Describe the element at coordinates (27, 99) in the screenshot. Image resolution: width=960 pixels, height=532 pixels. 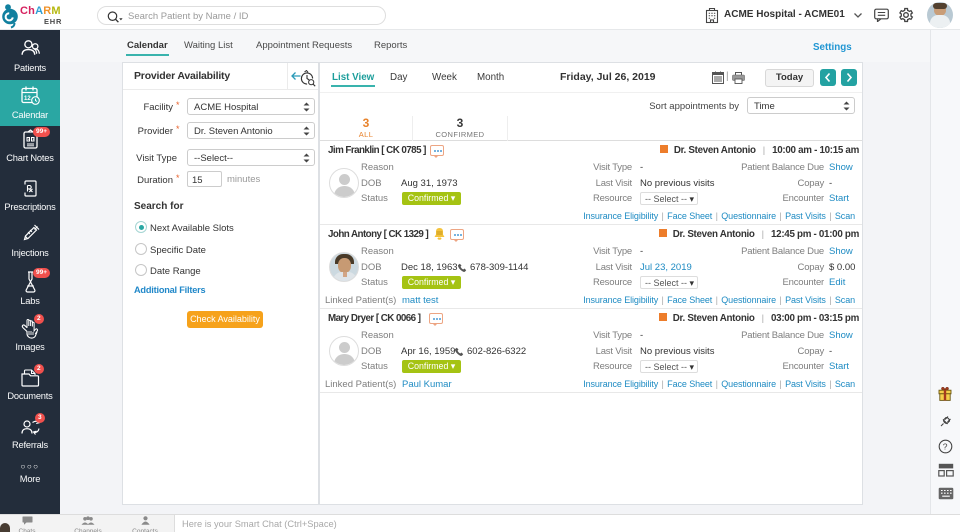
I see `svg-text: 12` at that location.